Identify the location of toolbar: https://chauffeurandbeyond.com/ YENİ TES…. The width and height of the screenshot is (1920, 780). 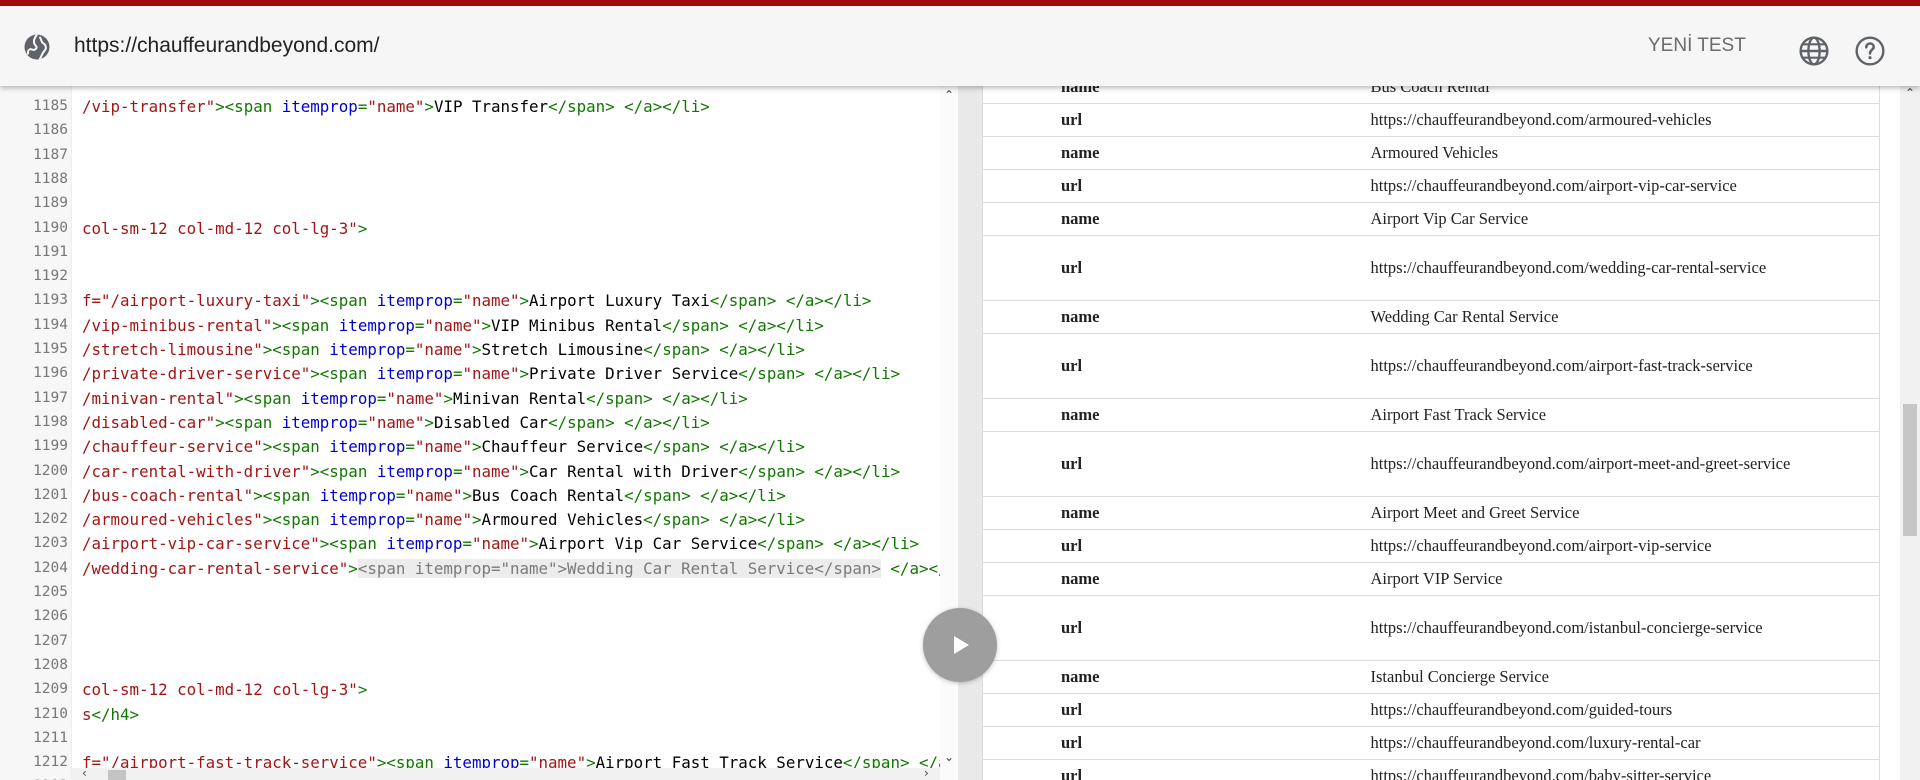
(960, 46).